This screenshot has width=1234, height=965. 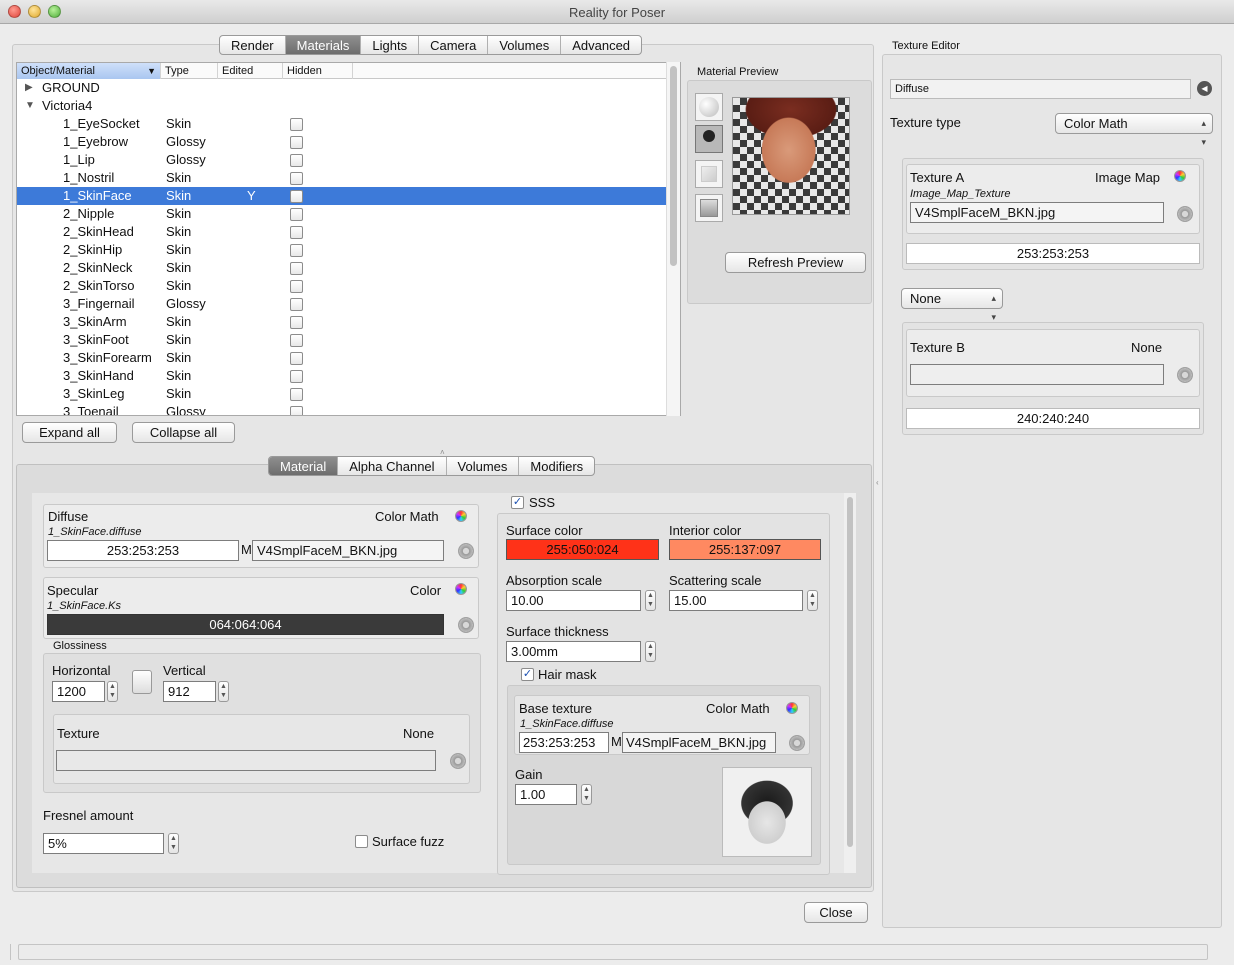 I want to click on table-row: 3_Toenail Glossy, so click(x=342, y=409).